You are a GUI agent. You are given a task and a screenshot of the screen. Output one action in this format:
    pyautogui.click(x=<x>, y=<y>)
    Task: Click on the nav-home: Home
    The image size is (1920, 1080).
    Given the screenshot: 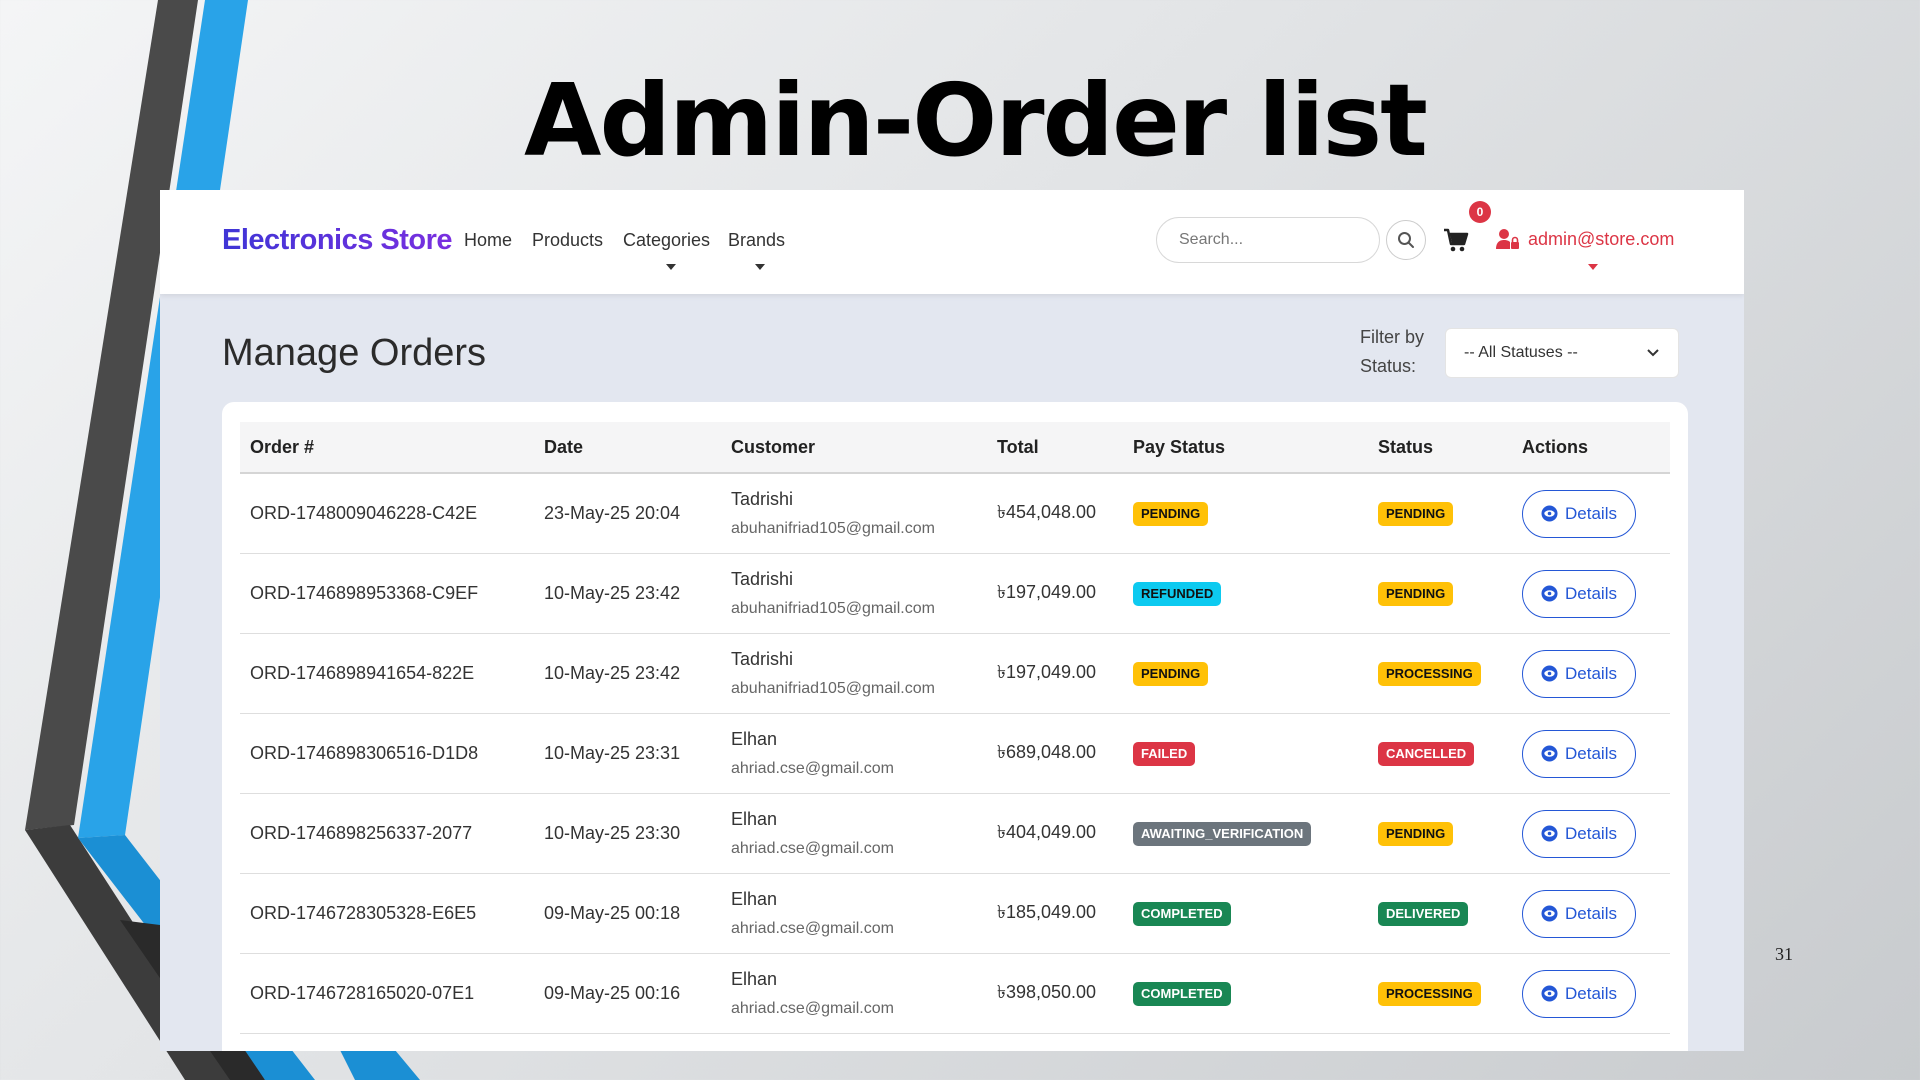 What is the action you would take?
    pyautogui.click(x=488, y=240)
    